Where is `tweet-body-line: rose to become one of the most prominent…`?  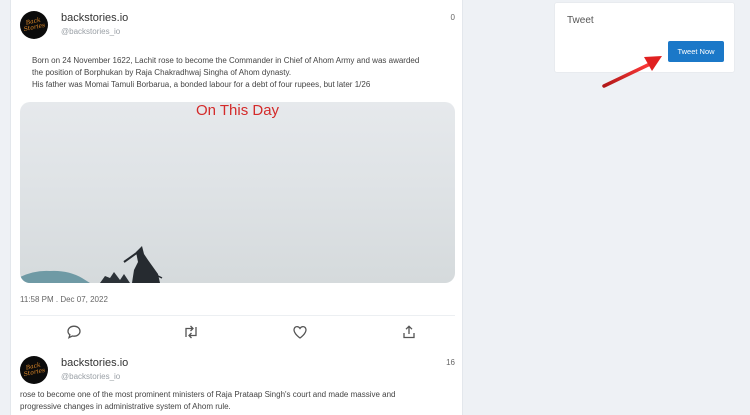
tweet-body-line: rose to become one of the most prominent… is located at coordinates (208, 394).